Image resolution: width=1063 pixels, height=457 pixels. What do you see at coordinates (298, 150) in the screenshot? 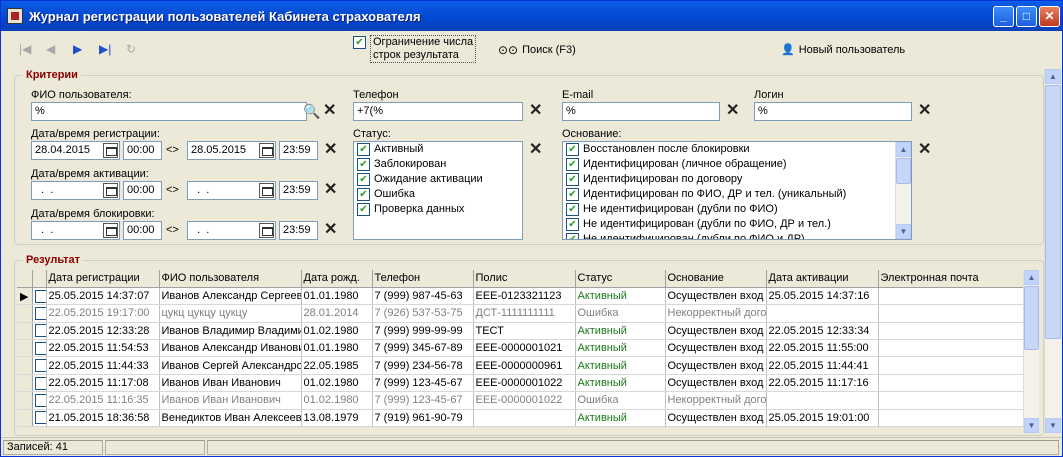
I see `reg-to-time: 23:59` at bounding box center [298, 150].